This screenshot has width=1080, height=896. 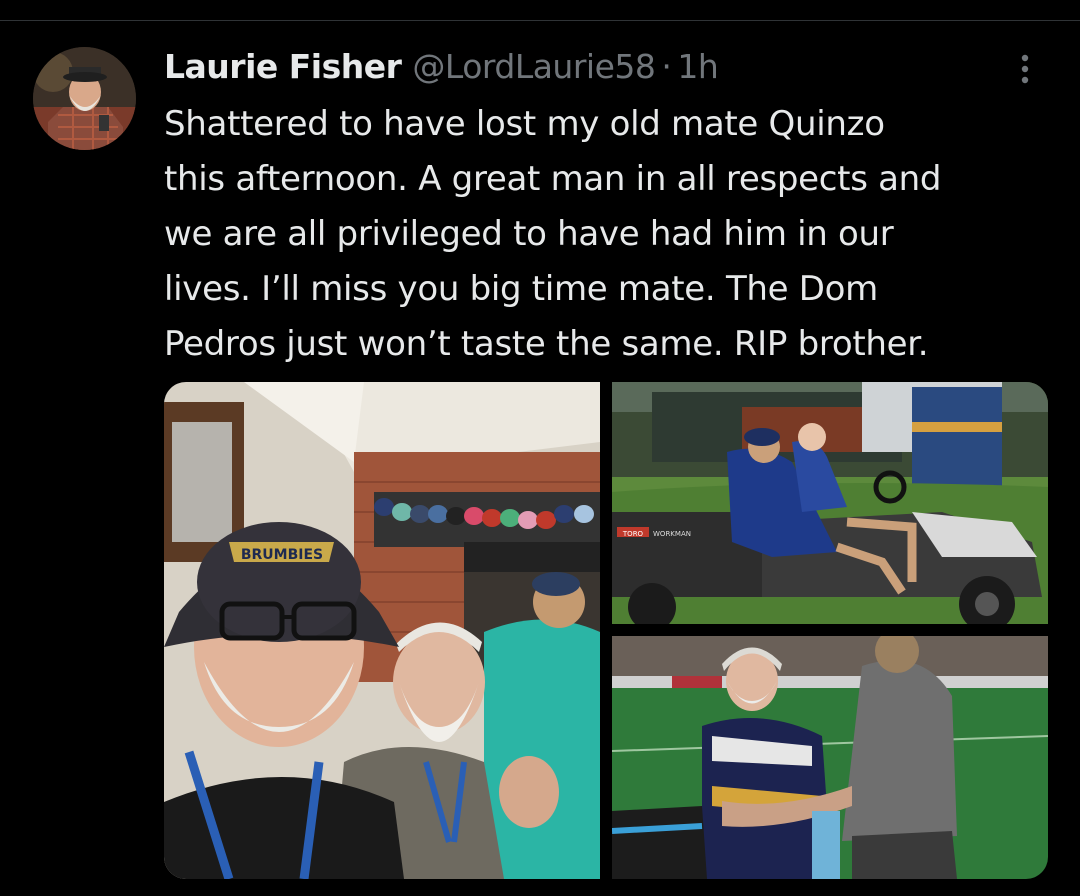 I want to click on timestamp: 1h, so click(x=697, y=66).